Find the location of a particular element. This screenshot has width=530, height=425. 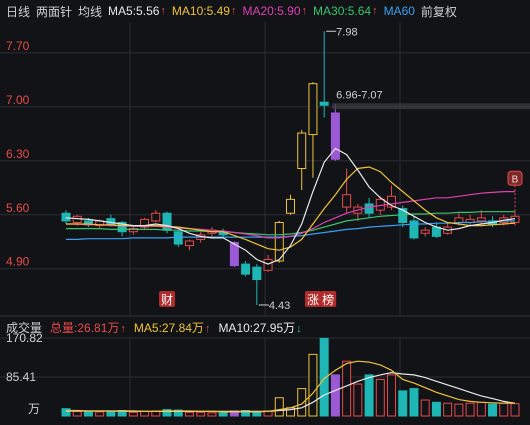

limit-up-tag: 涨 is located at coordinates (313, 299).